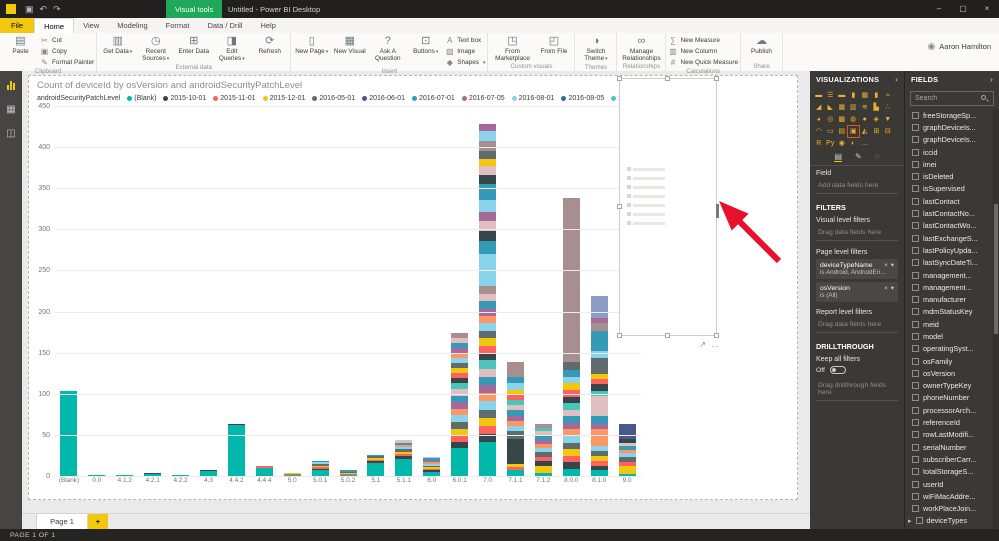  Describe the element at coordinates (888, 119) in the screenshot. I see `funnel-chart-icon: ▼` at that location.